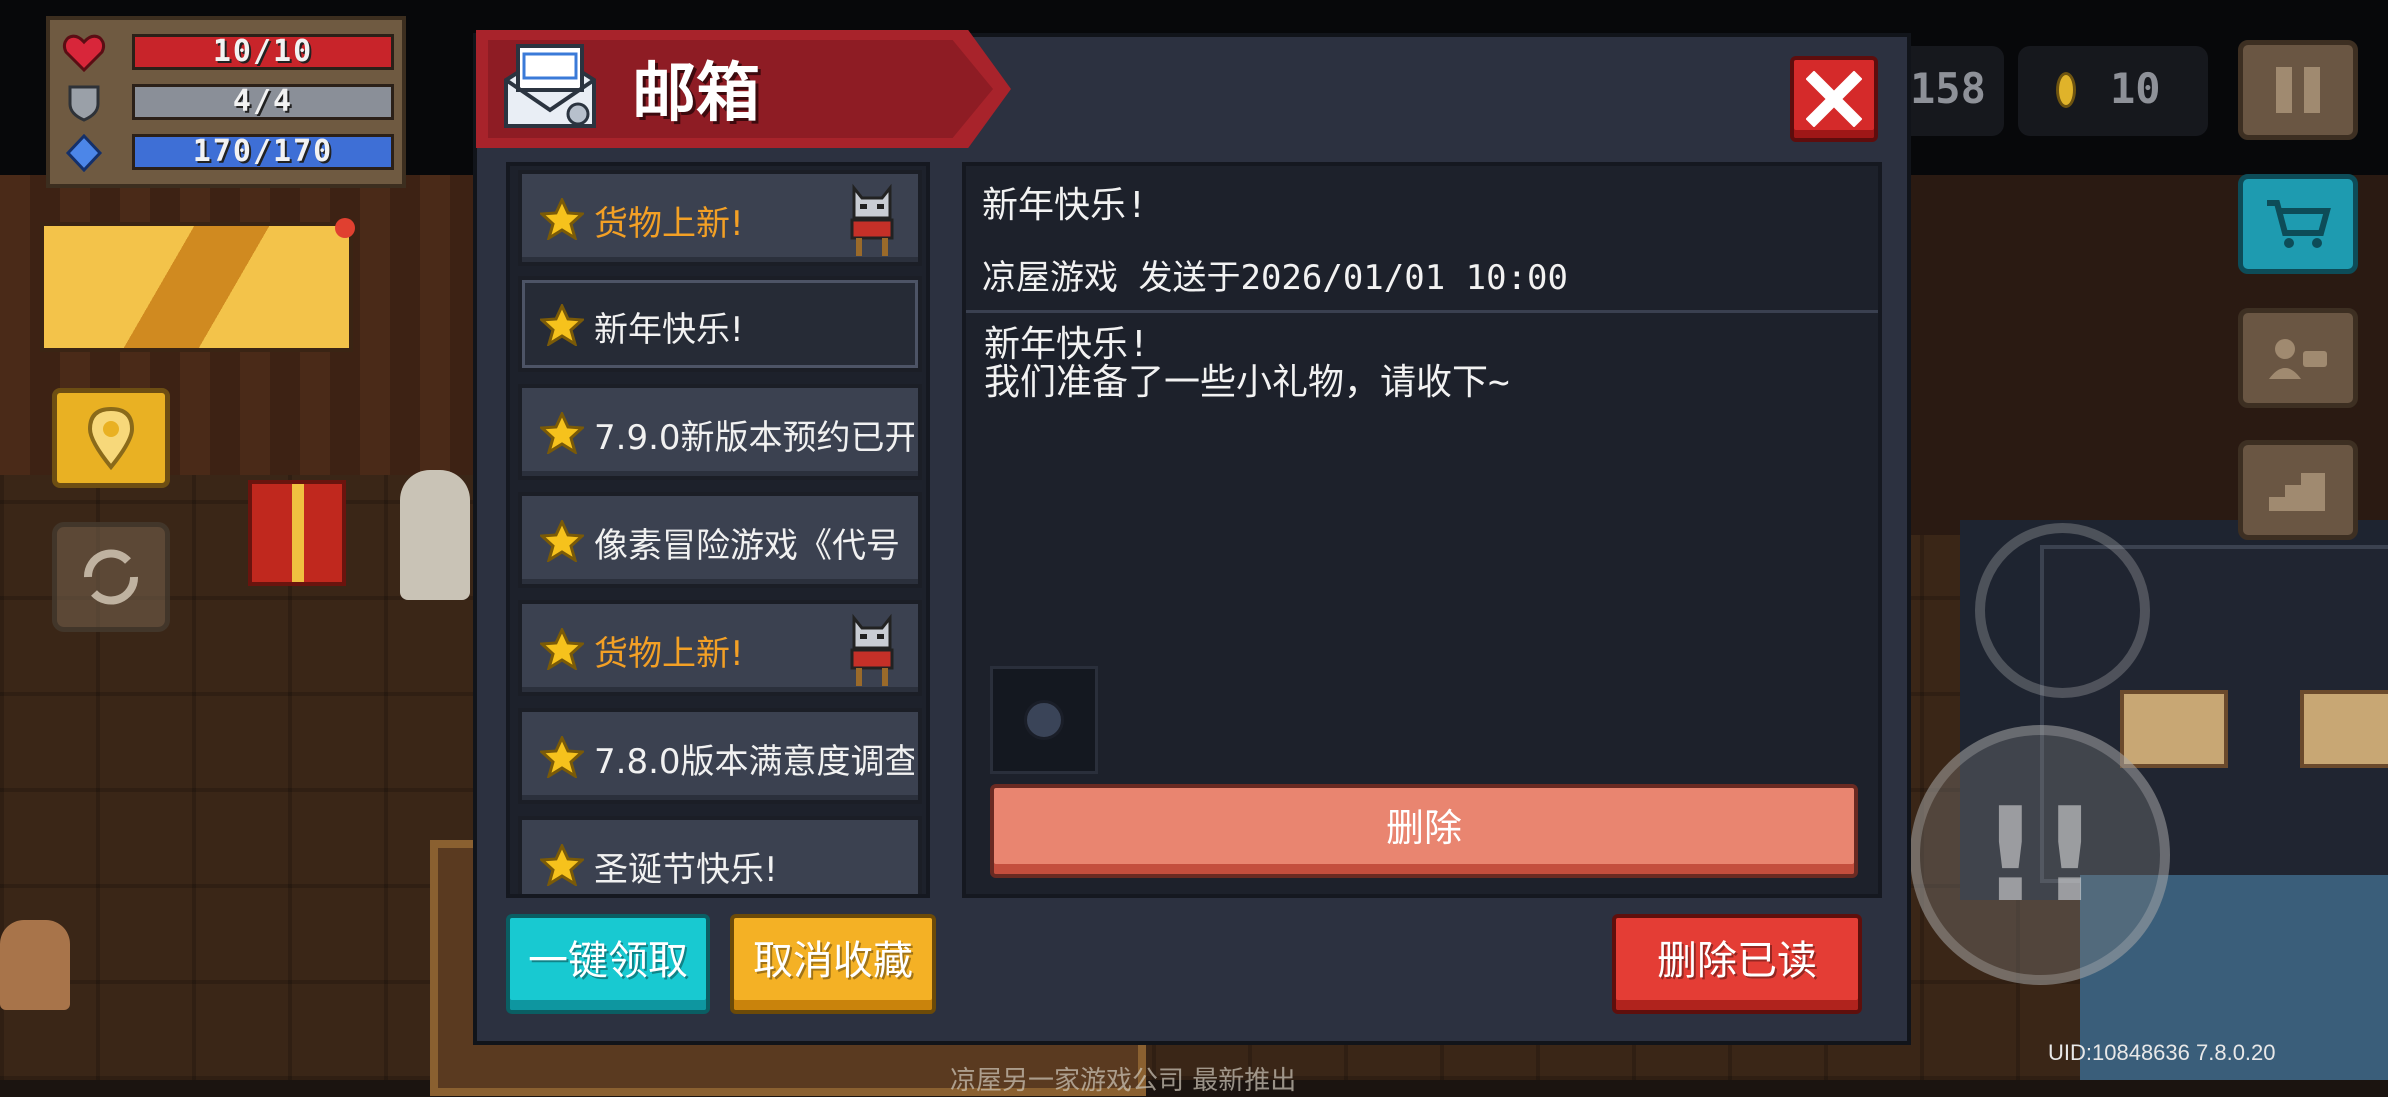  I want to click on armor-row: 4/4, so click(228, 103).